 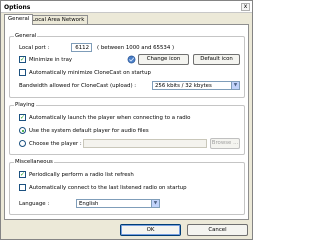 I want to click on choose-player-label: Choose the player :, so click(x=55, y=144).